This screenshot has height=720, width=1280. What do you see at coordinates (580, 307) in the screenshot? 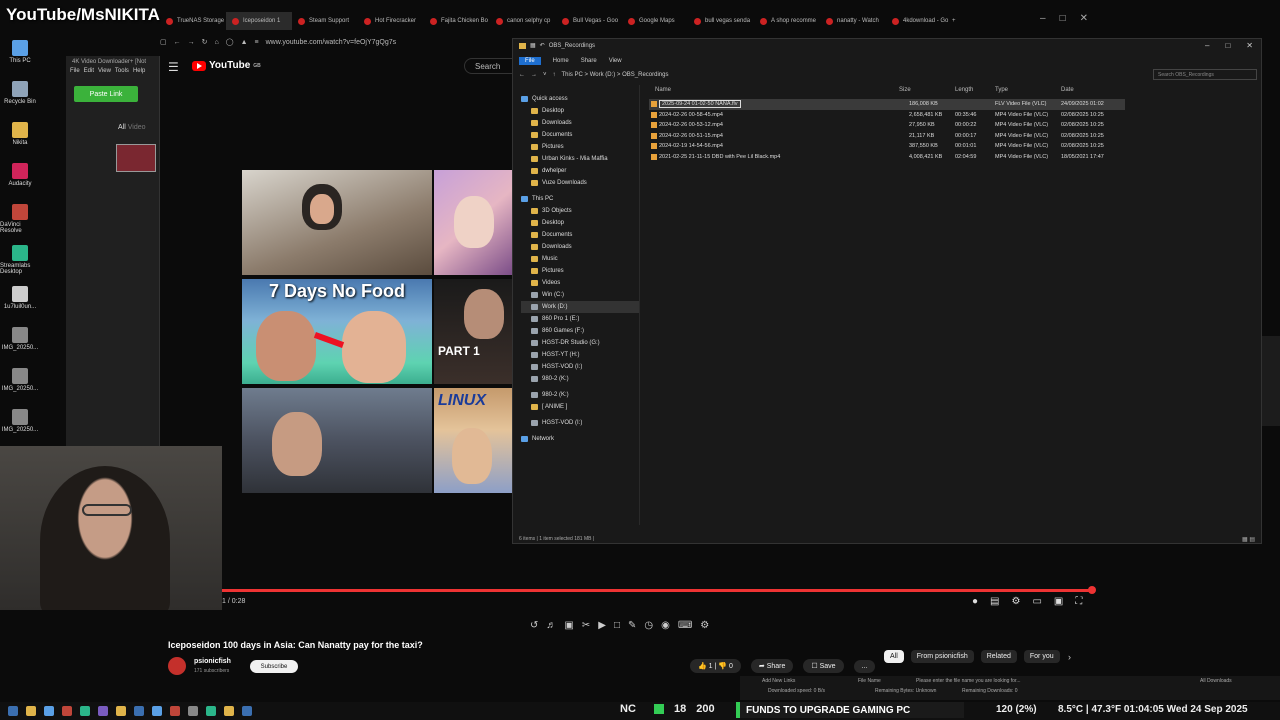
I see `nav-item: Work (D:)` at bounding box center [580, 307].